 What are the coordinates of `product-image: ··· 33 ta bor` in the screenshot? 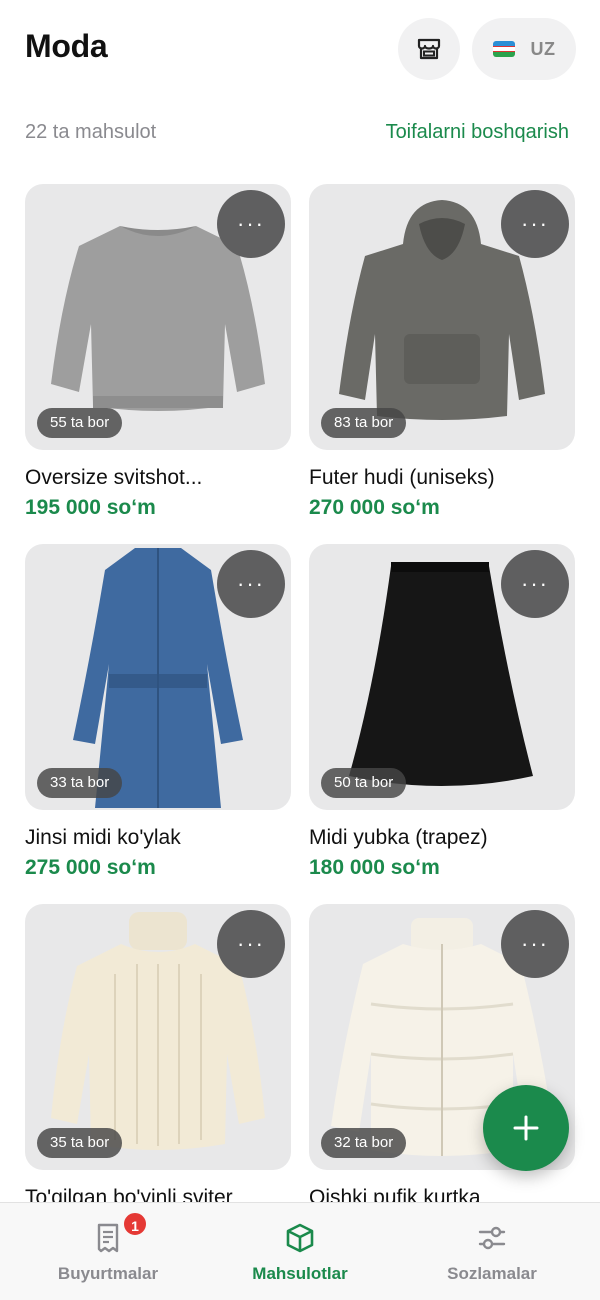 It's located at (158, 677).